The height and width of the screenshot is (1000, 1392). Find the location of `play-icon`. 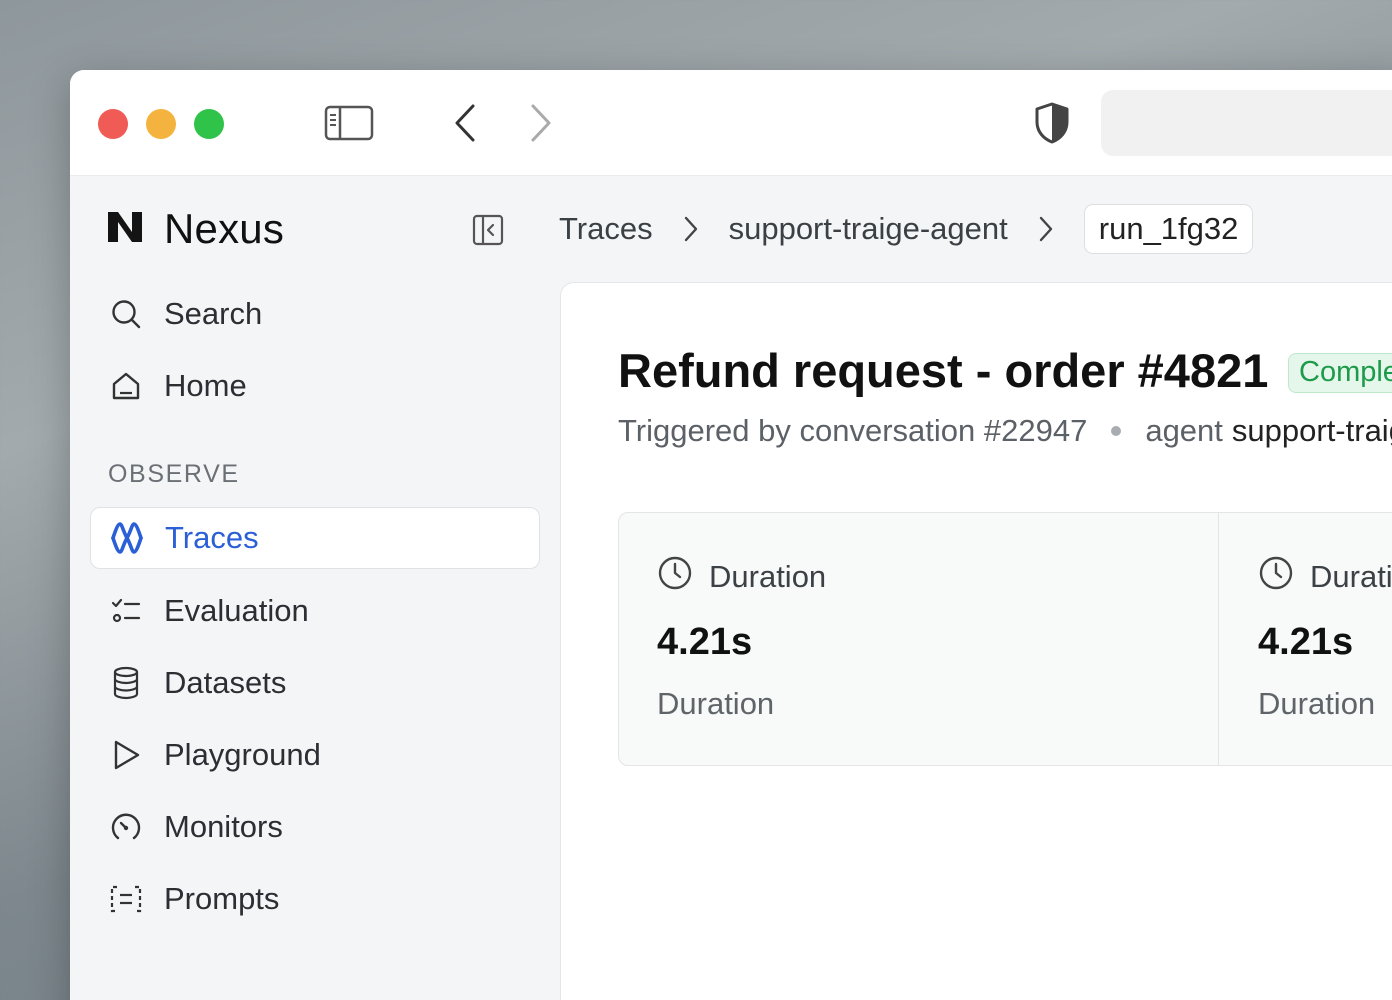

play-icon is located at coordinates (126, 755).